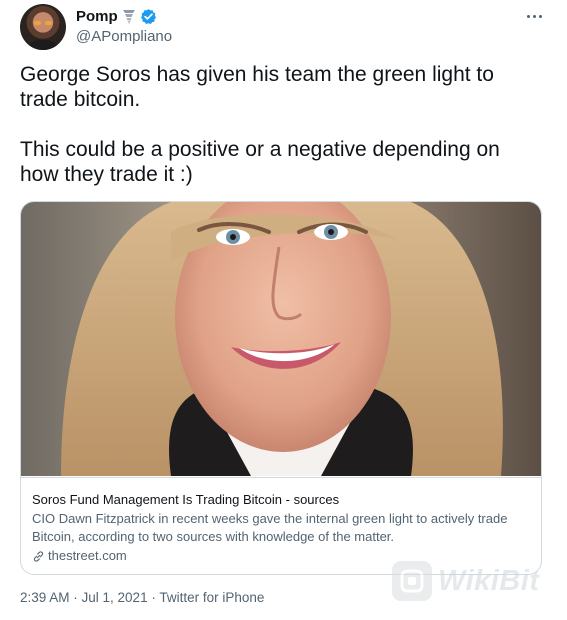 This screenshot has width=567, height=620. What do you see at coordinates (38, 556) in the screenshot?
I see `link-icon` at bounding box center [38, 556].